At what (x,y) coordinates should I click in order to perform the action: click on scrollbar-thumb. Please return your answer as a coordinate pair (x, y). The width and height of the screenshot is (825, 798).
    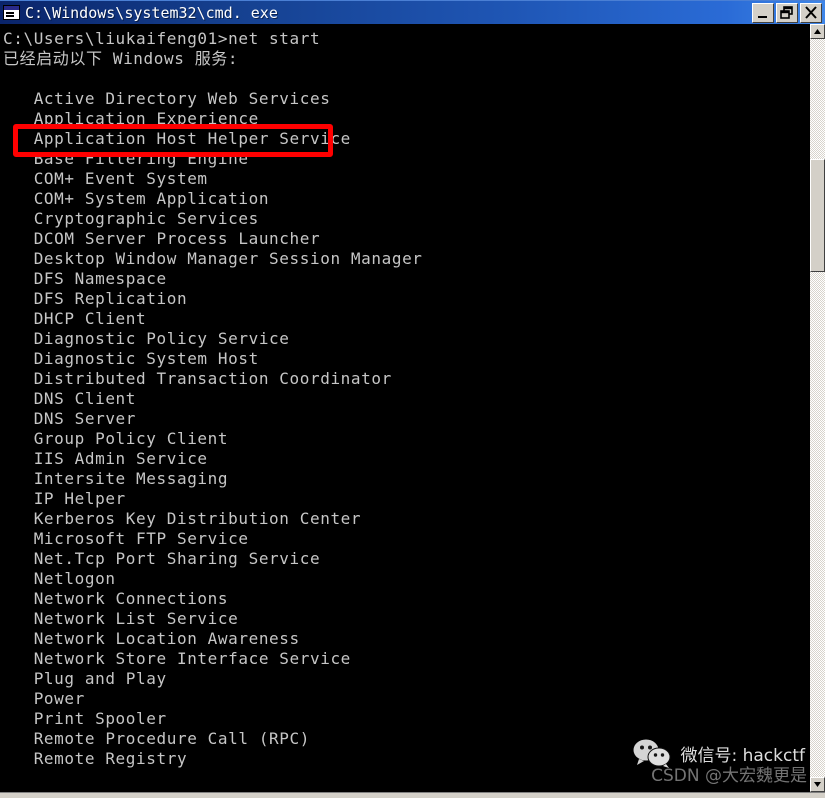
    Looking at the image, I should click on (817, 215).